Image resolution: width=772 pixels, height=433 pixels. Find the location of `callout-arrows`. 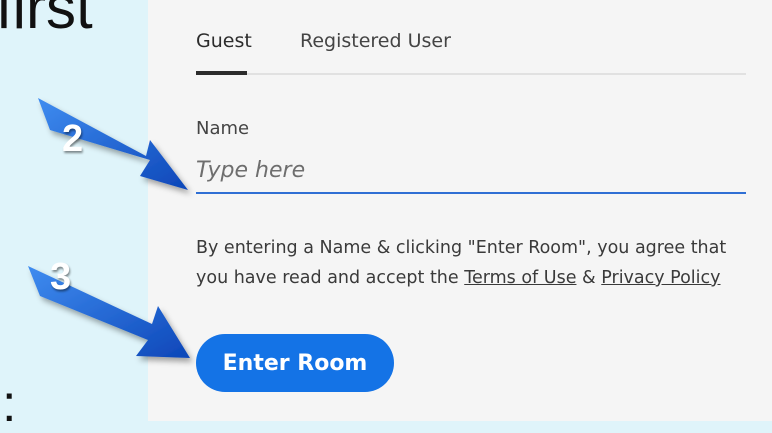

callout-arrows is located at coordinates (109, 228).